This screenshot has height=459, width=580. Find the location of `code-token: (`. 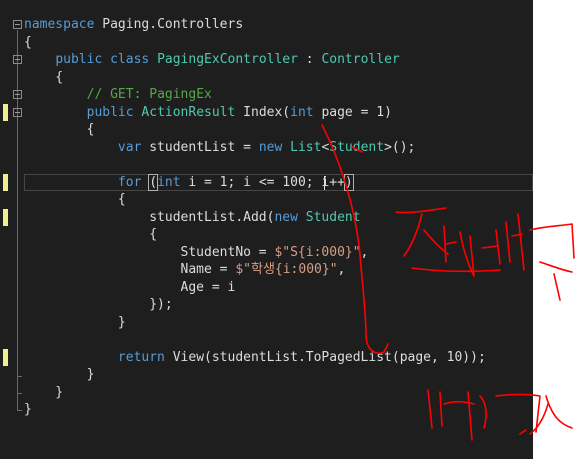

code-token: ( is located at coordinates (153, 182).